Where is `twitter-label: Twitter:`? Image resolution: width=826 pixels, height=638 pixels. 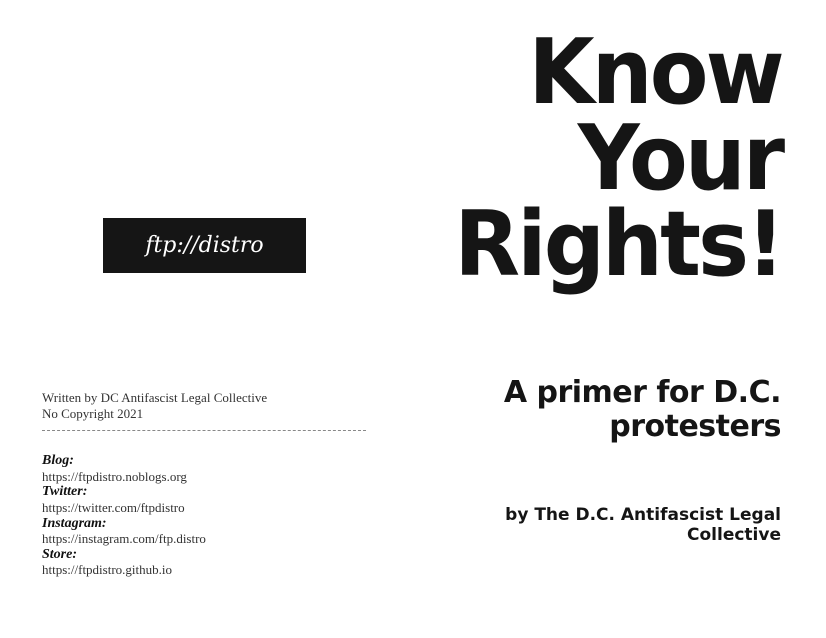 twitter-label: Twitter: is located at coordinates (65, 492).